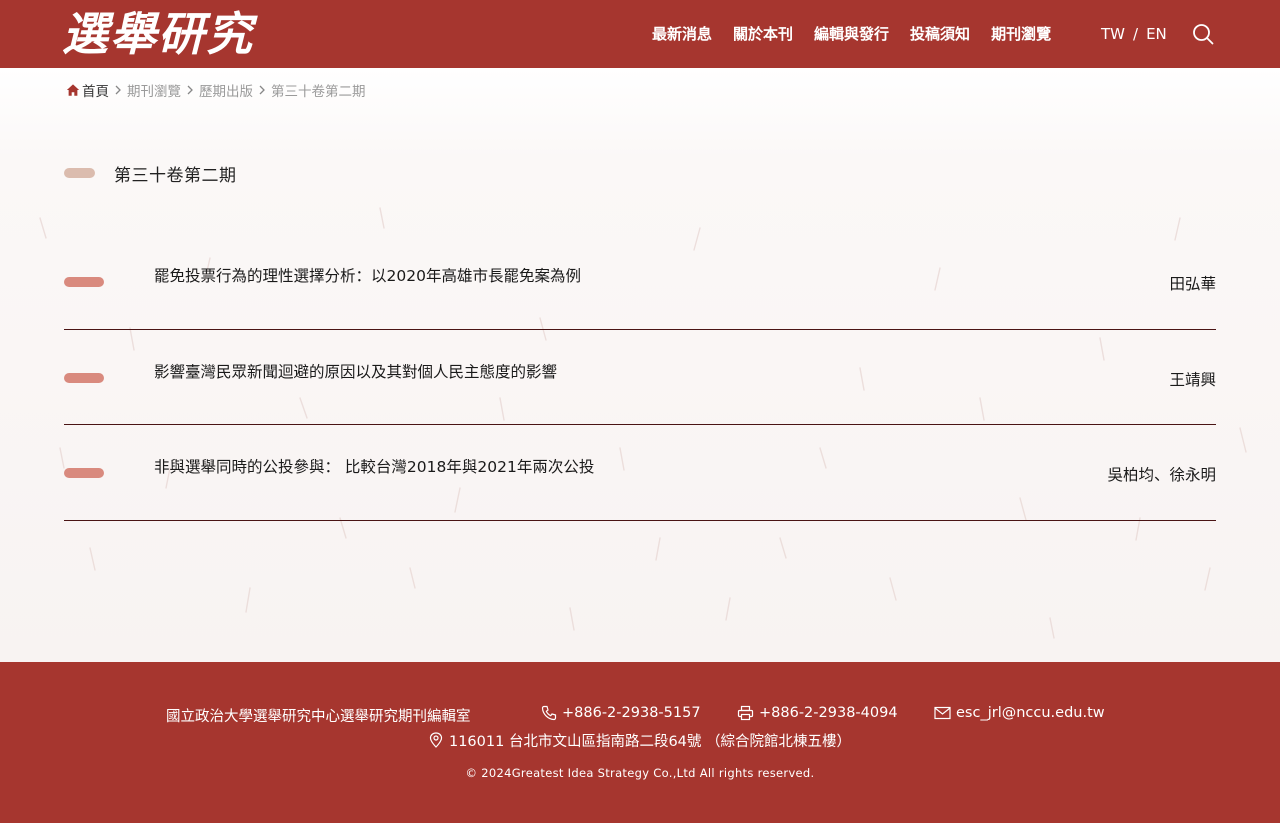  I want to click on issue-heading: 第三十卷第二期, so click(150, 173).